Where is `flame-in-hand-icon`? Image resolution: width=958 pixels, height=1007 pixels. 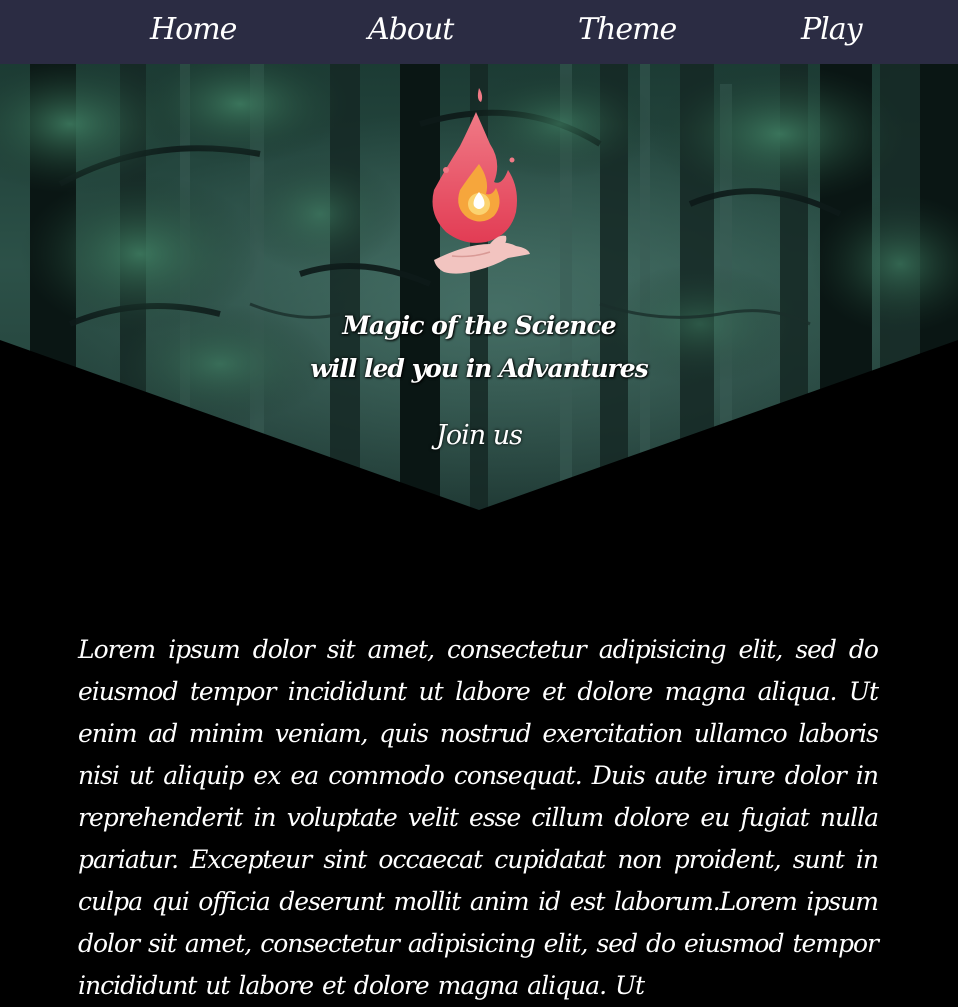 flame-in-hand-icon is located at coordinates (481, 181).